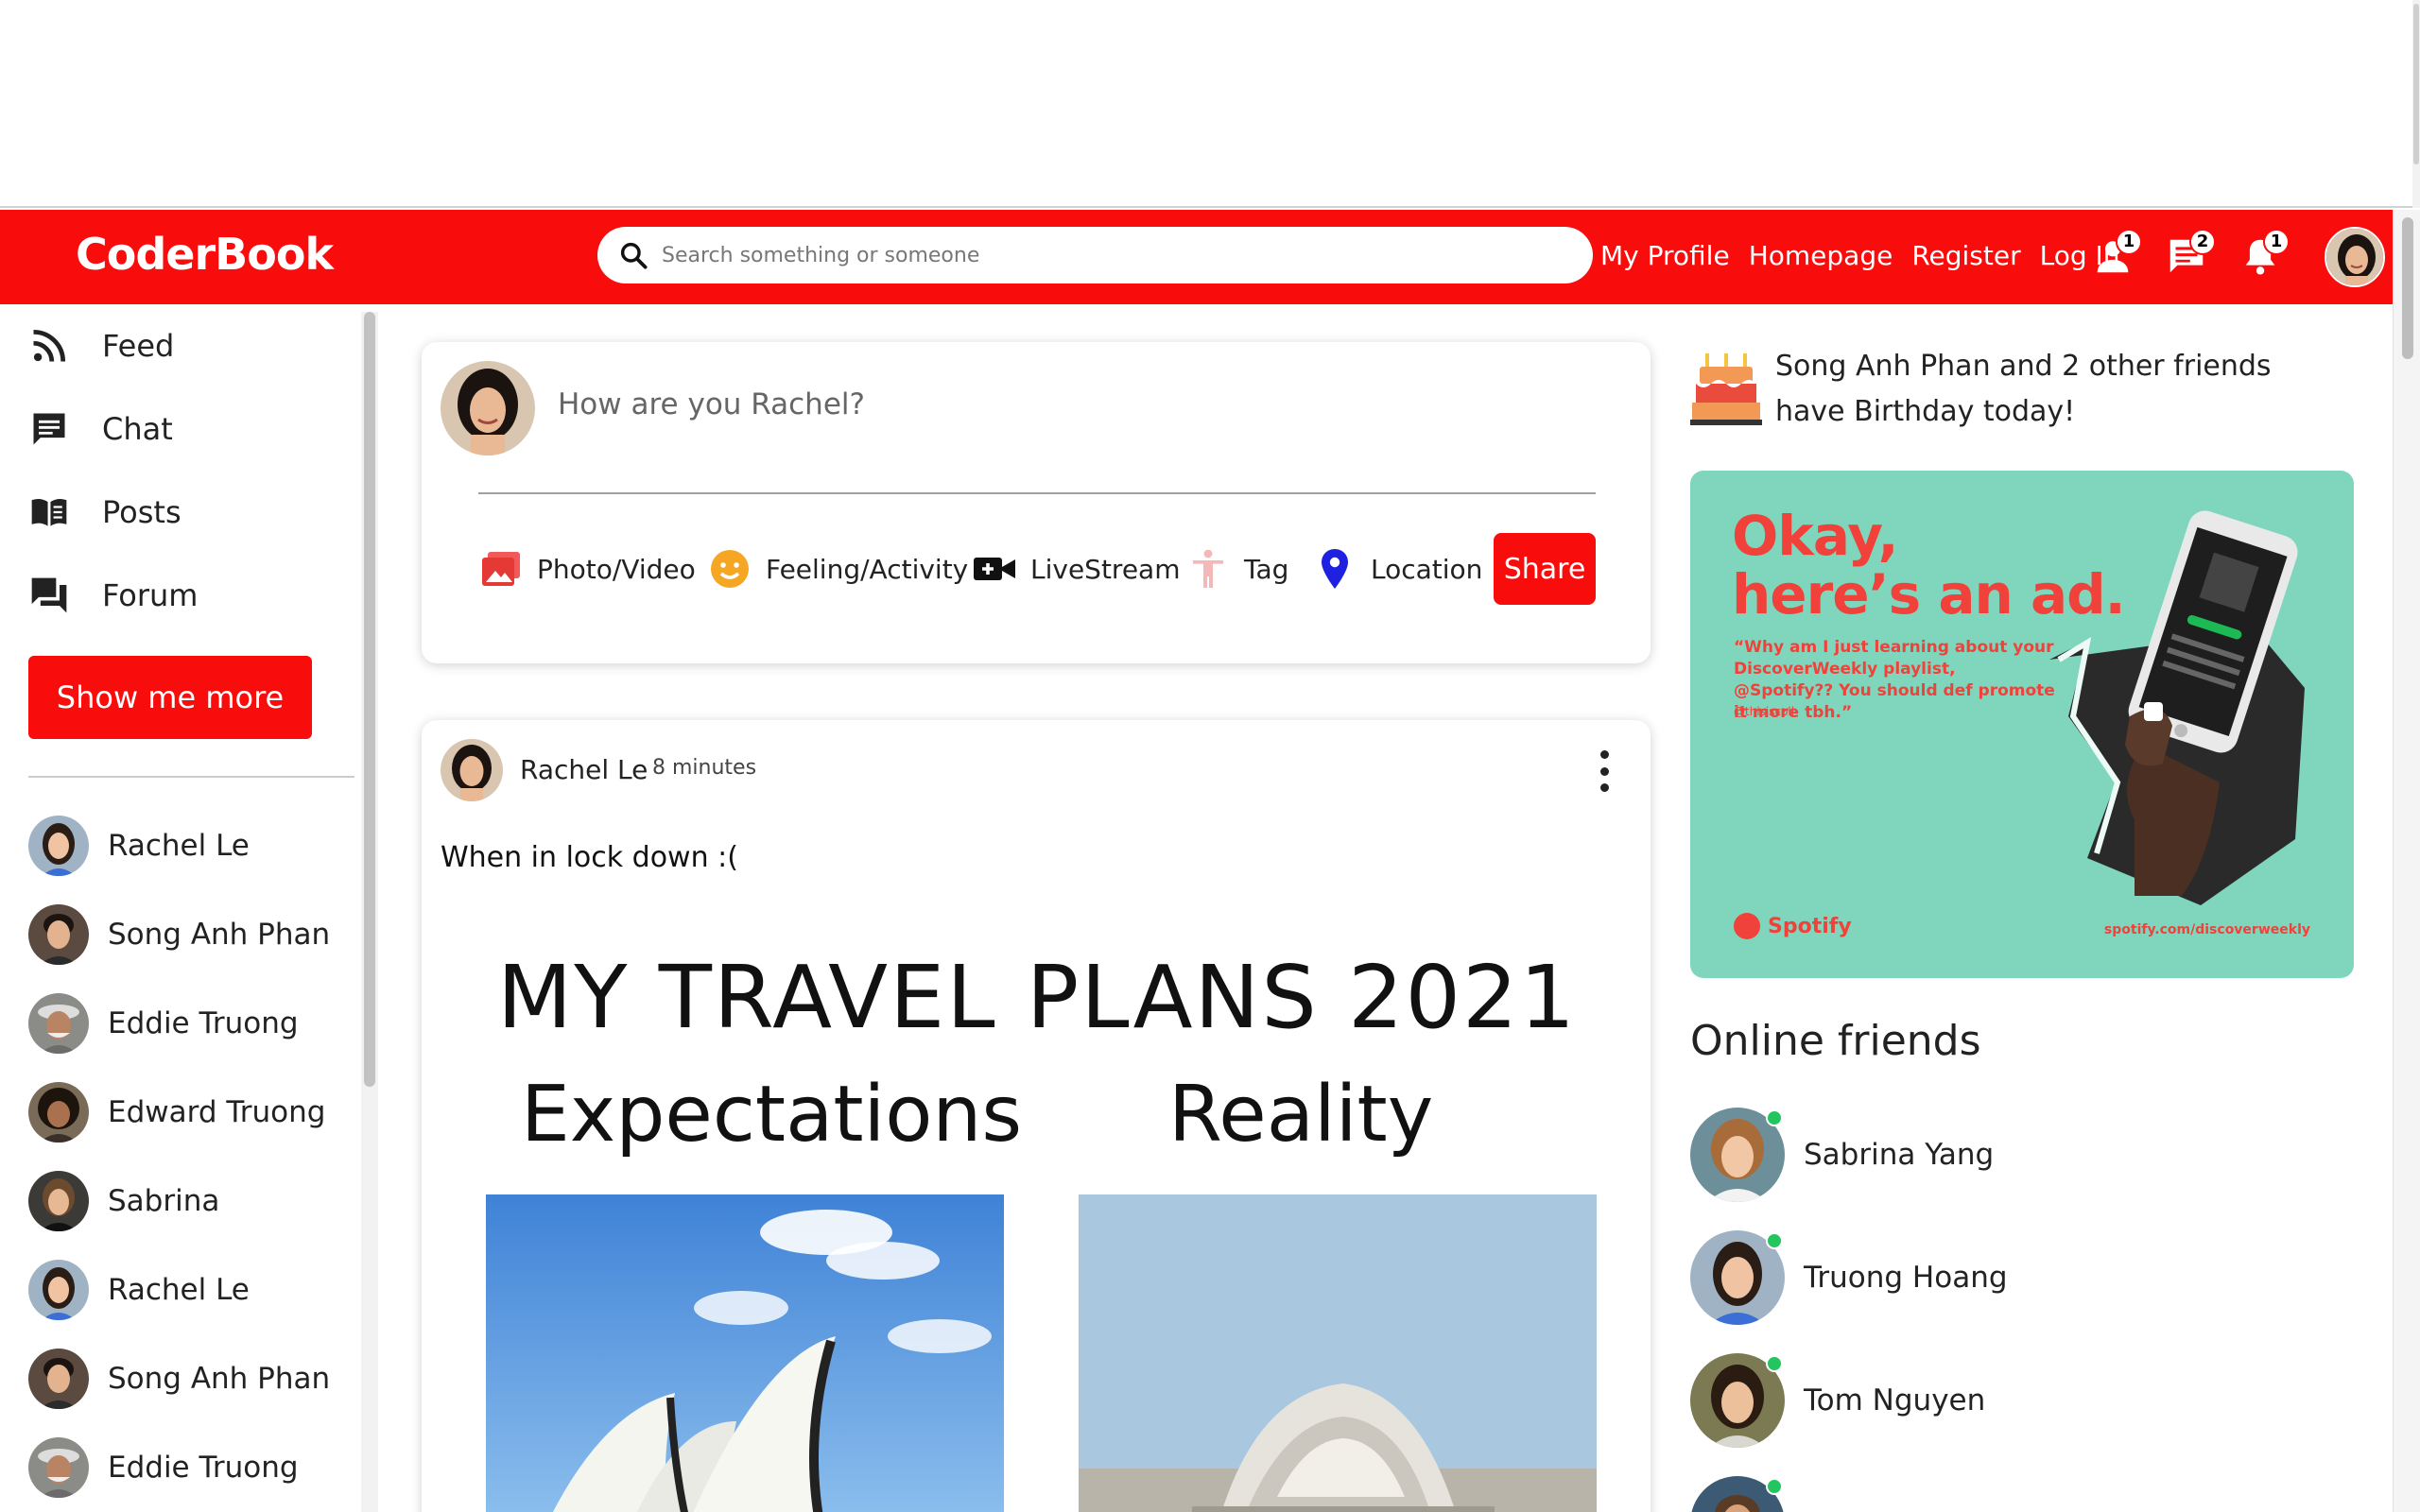  What do you see at coordinates (219, 1379) in the screenshot?
I see `friend-name: Song Anh Phan` at bounding box center [219, 1379].